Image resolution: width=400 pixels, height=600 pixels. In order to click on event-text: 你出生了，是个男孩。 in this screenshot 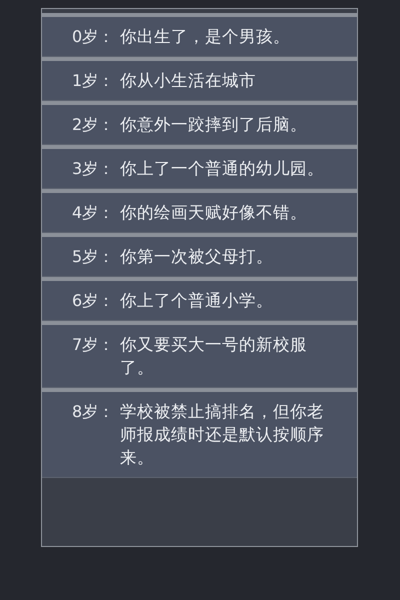, I will do `click(205, 37)`.